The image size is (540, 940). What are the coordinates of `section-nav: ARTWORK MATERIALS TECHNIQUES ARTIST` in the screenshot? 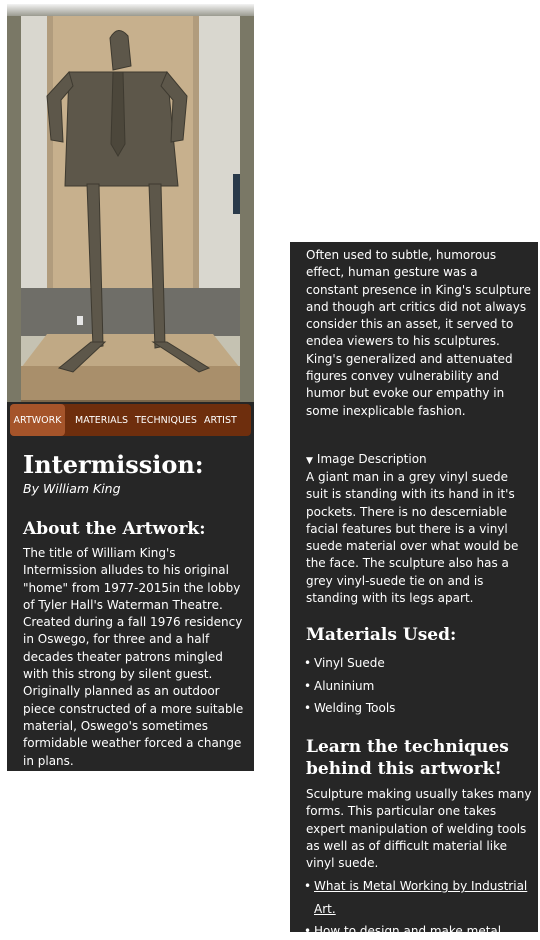 It's located at (130, 420).